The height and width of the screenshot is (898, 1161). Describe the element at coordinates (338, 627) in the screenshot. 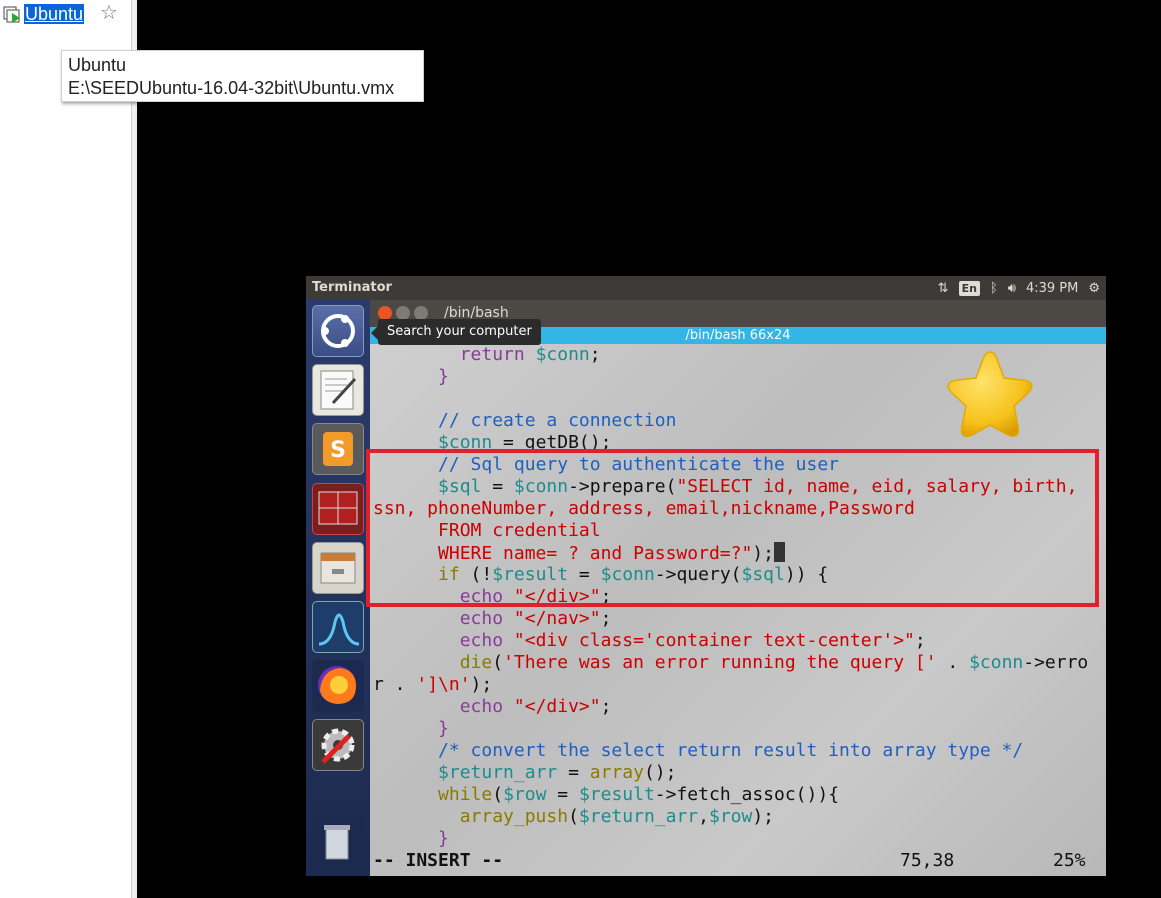

I see `wireshark-icon` at that location.